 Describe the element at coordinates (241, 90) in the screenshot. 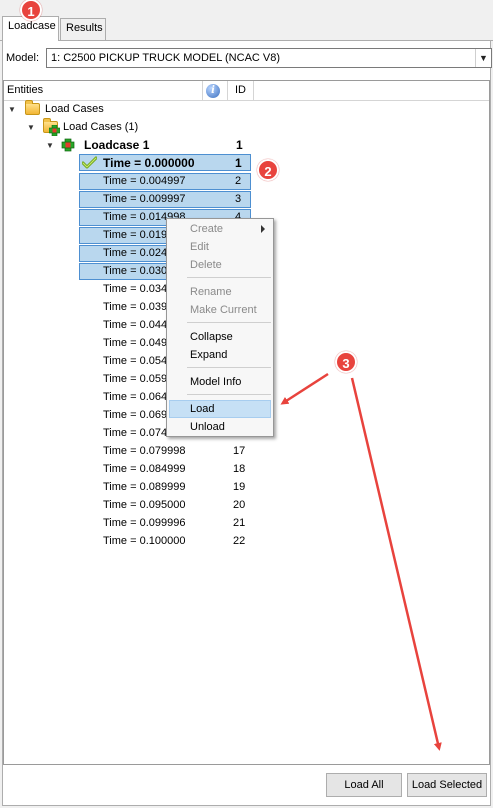

I see `column-header-id: ID` at that location.